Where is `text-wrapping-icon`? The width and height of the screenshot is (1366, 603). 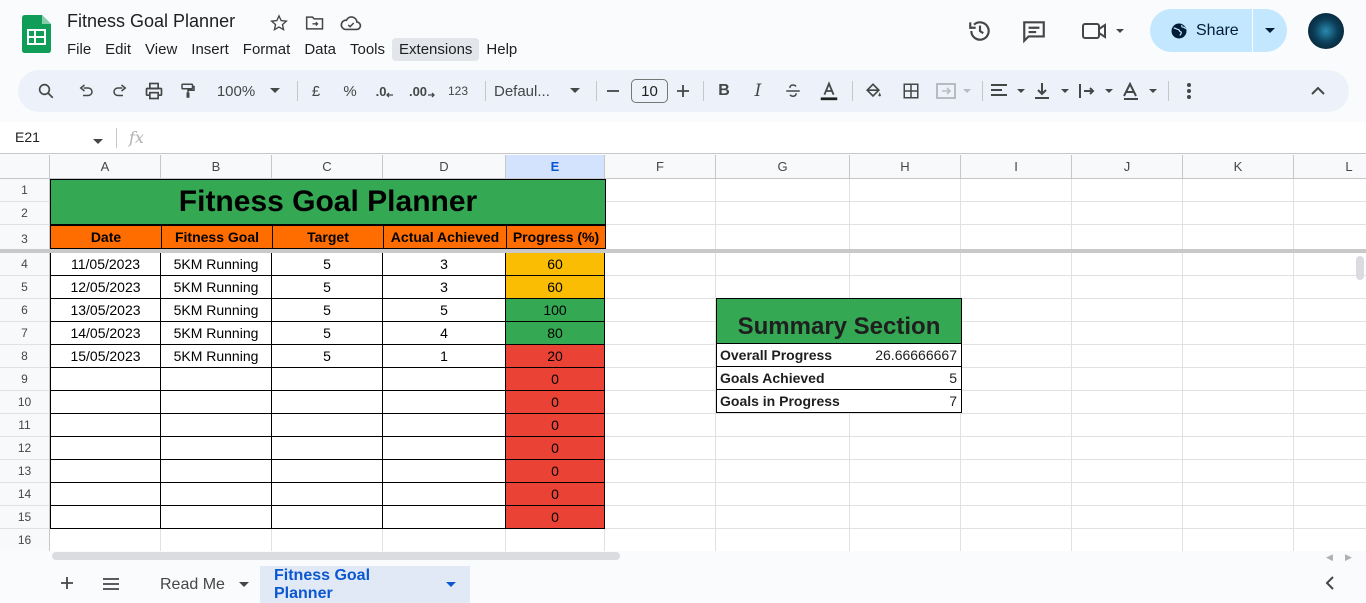
text-wrapping-icon is located at coordinates (1096, 91).